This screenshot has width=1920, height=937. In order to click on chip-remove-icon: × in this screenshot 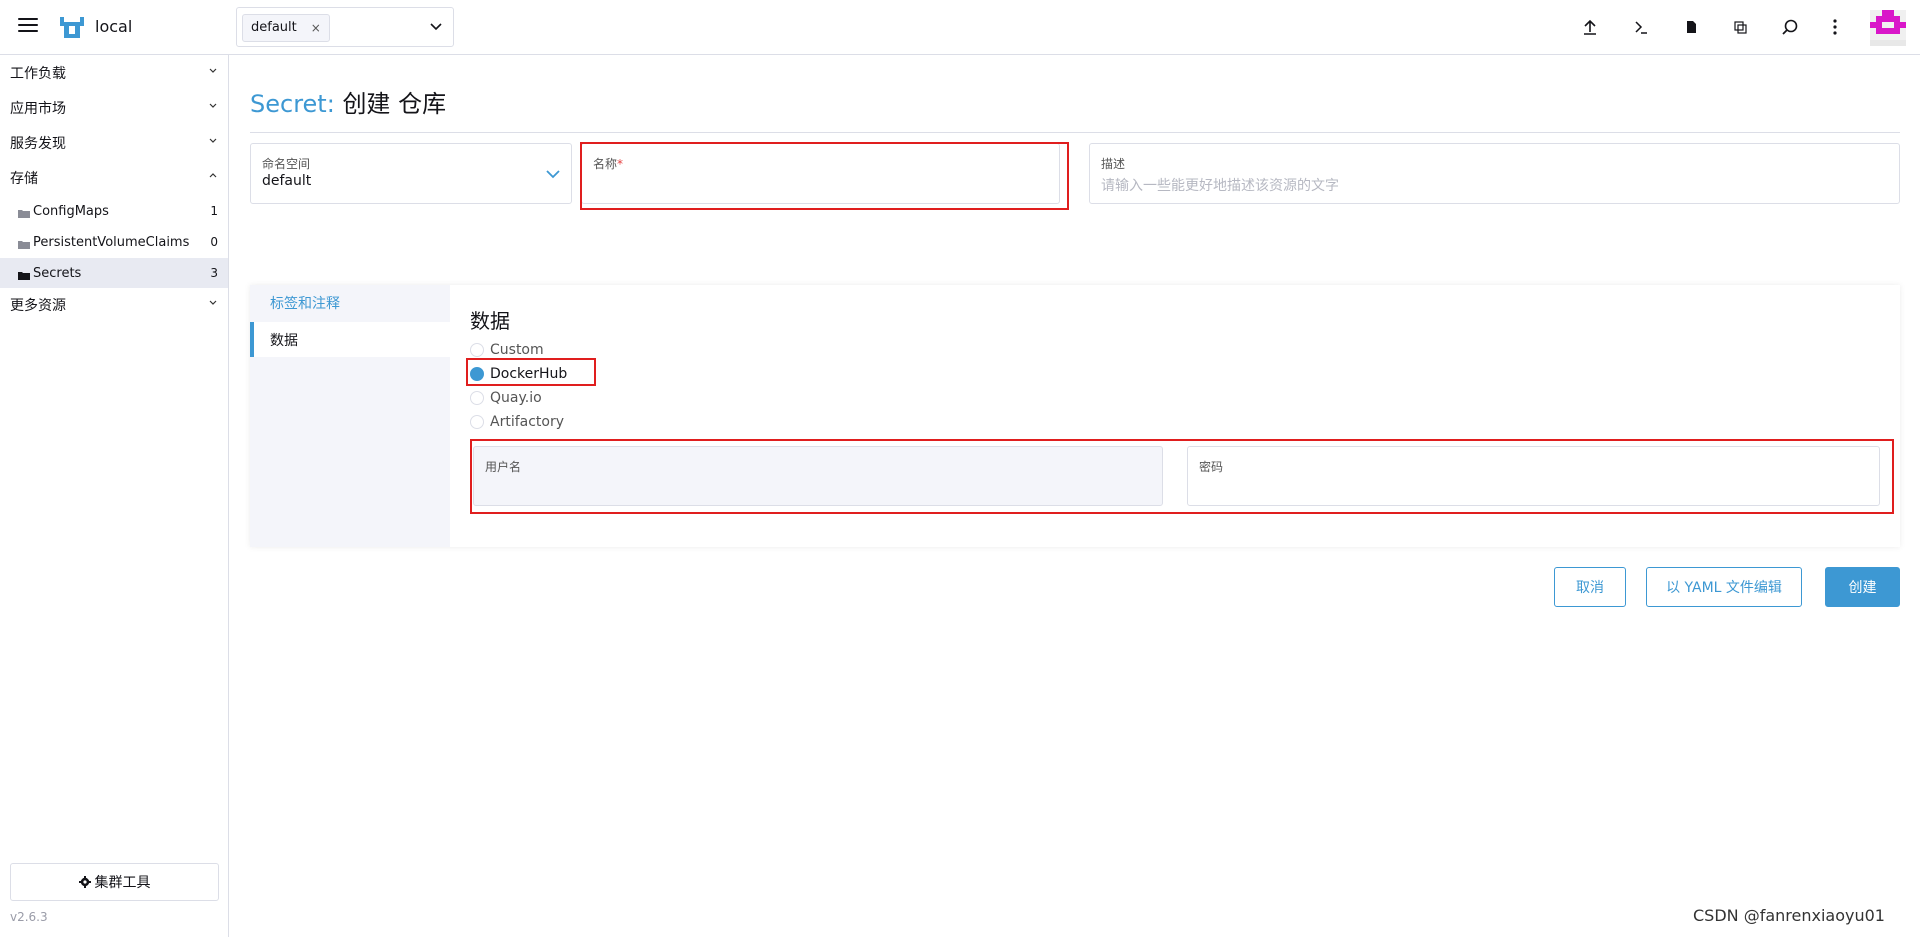, I will do `click(316, 28)`.